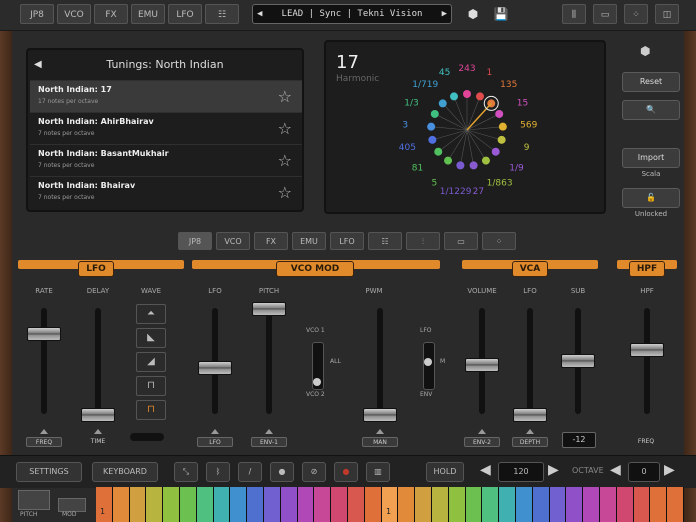  Describe the element at coordinates (482, 442) in the screenshot. I see `env2-mod-button: ENV-2` at that location.